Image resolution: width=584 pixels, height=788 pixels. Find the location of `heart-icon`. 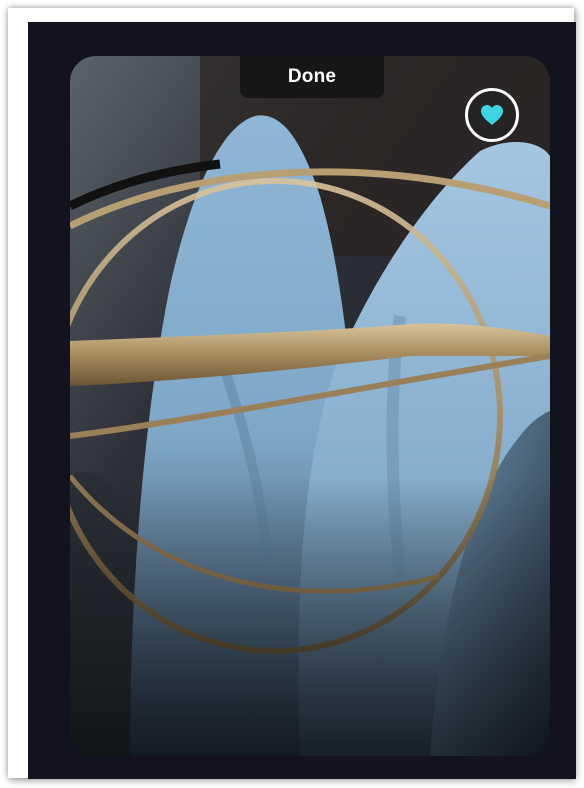

heart-icon is located at coordinates (492, 115).